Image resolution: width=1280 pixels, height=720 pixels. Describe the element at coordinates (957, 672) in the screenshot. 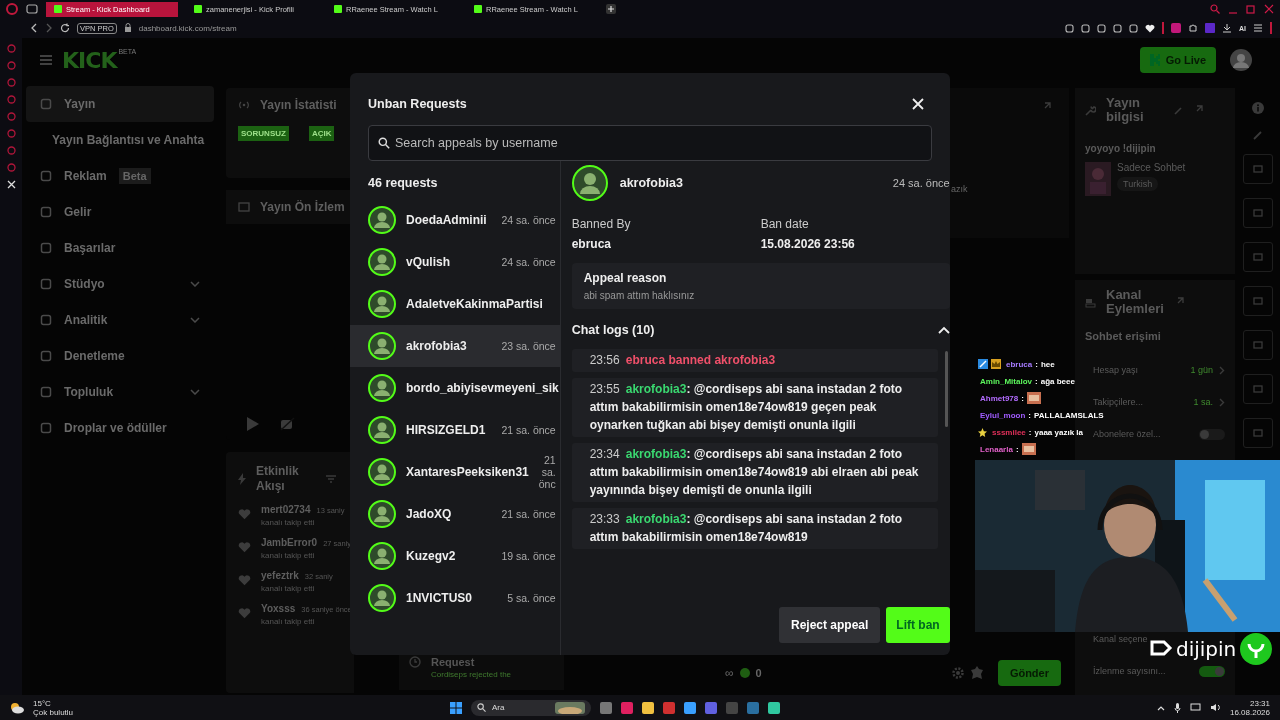

I see `gear-icon` at that location.